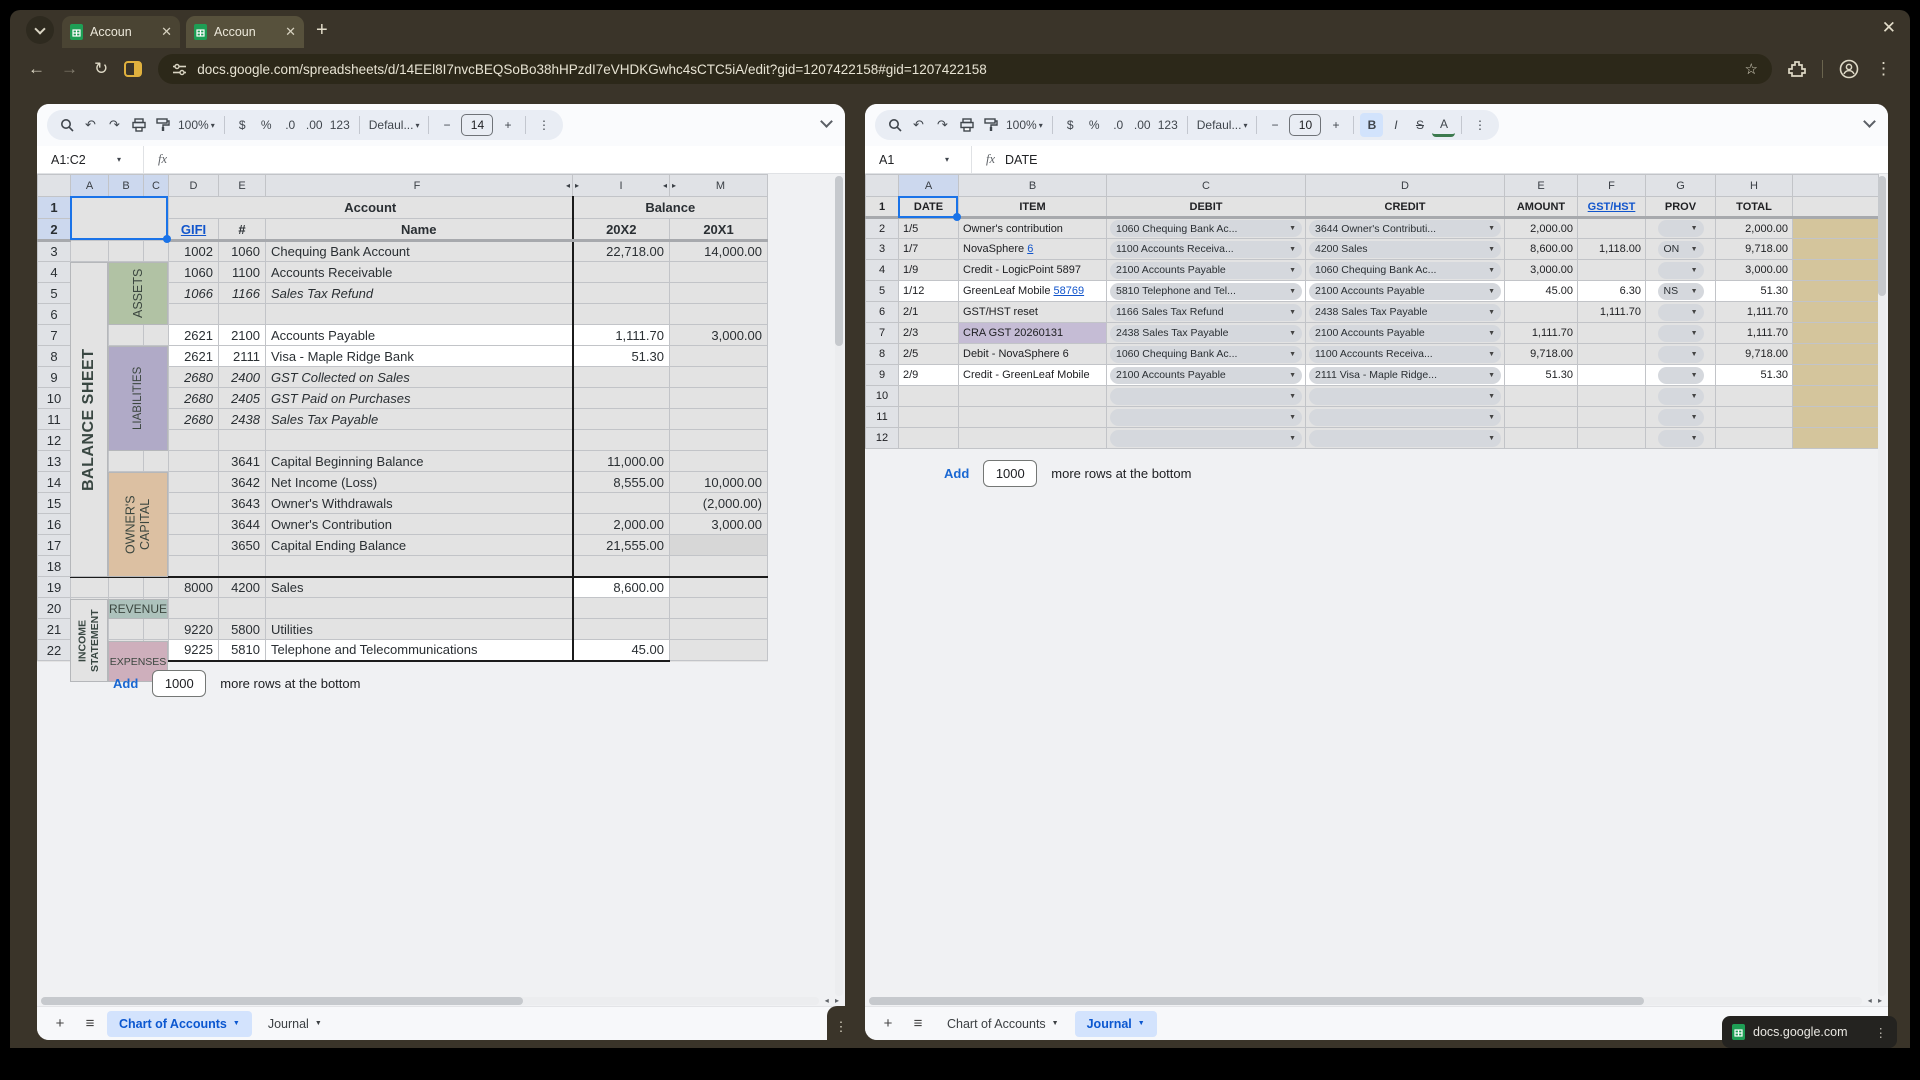 This screenshot has height=1080, width=1920. What do you see at coordinates (242, 461) in the screenshot?
I see `cell-account-number: 3641` at bounding box center [242, 461].